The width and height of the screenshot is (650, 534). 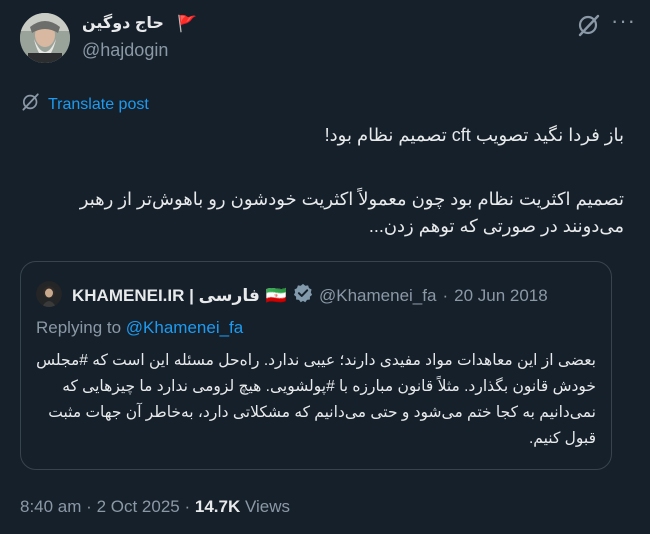 I want to click on quoted-author-handle: @Khamenei_fa, so click(x=377, y=296).